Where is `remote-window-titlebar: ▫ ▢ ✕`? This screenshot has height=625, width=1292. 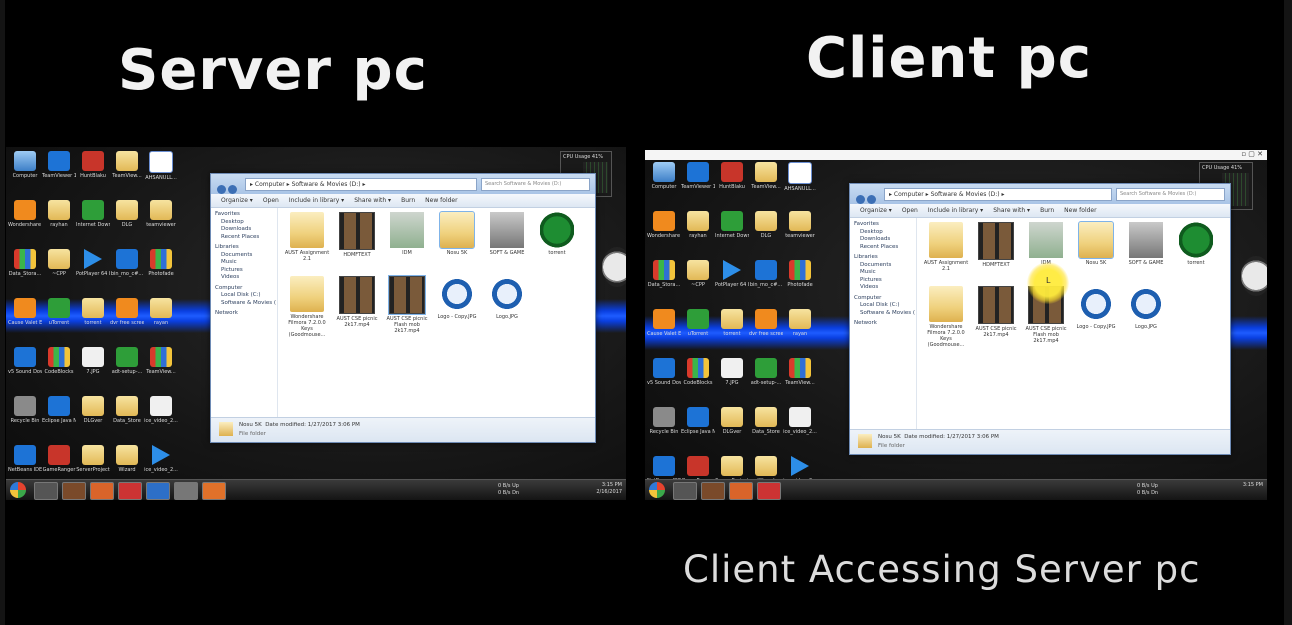 remote-window-titlebar: ▫ ▢ ✕ is located at coordinates (956, 155).